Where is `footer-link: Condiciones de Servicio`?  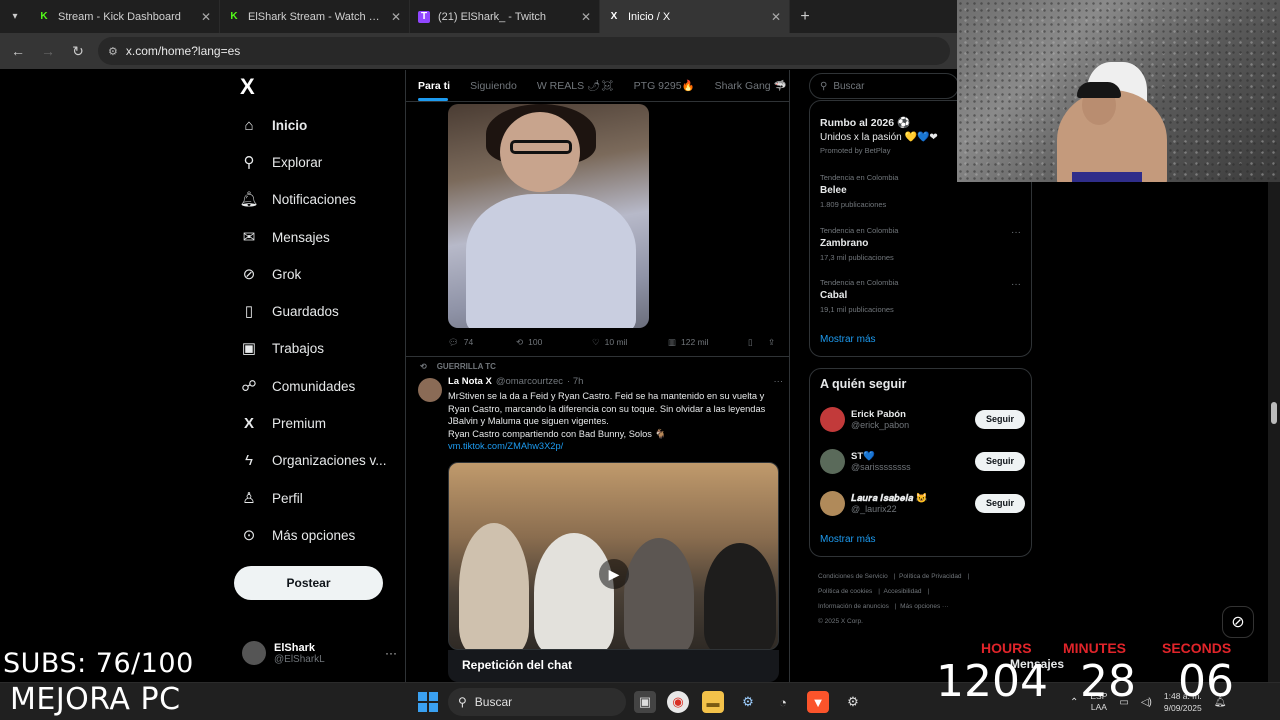 footer-link: Condiciones de Servicio is located at coordinates (853, 576).